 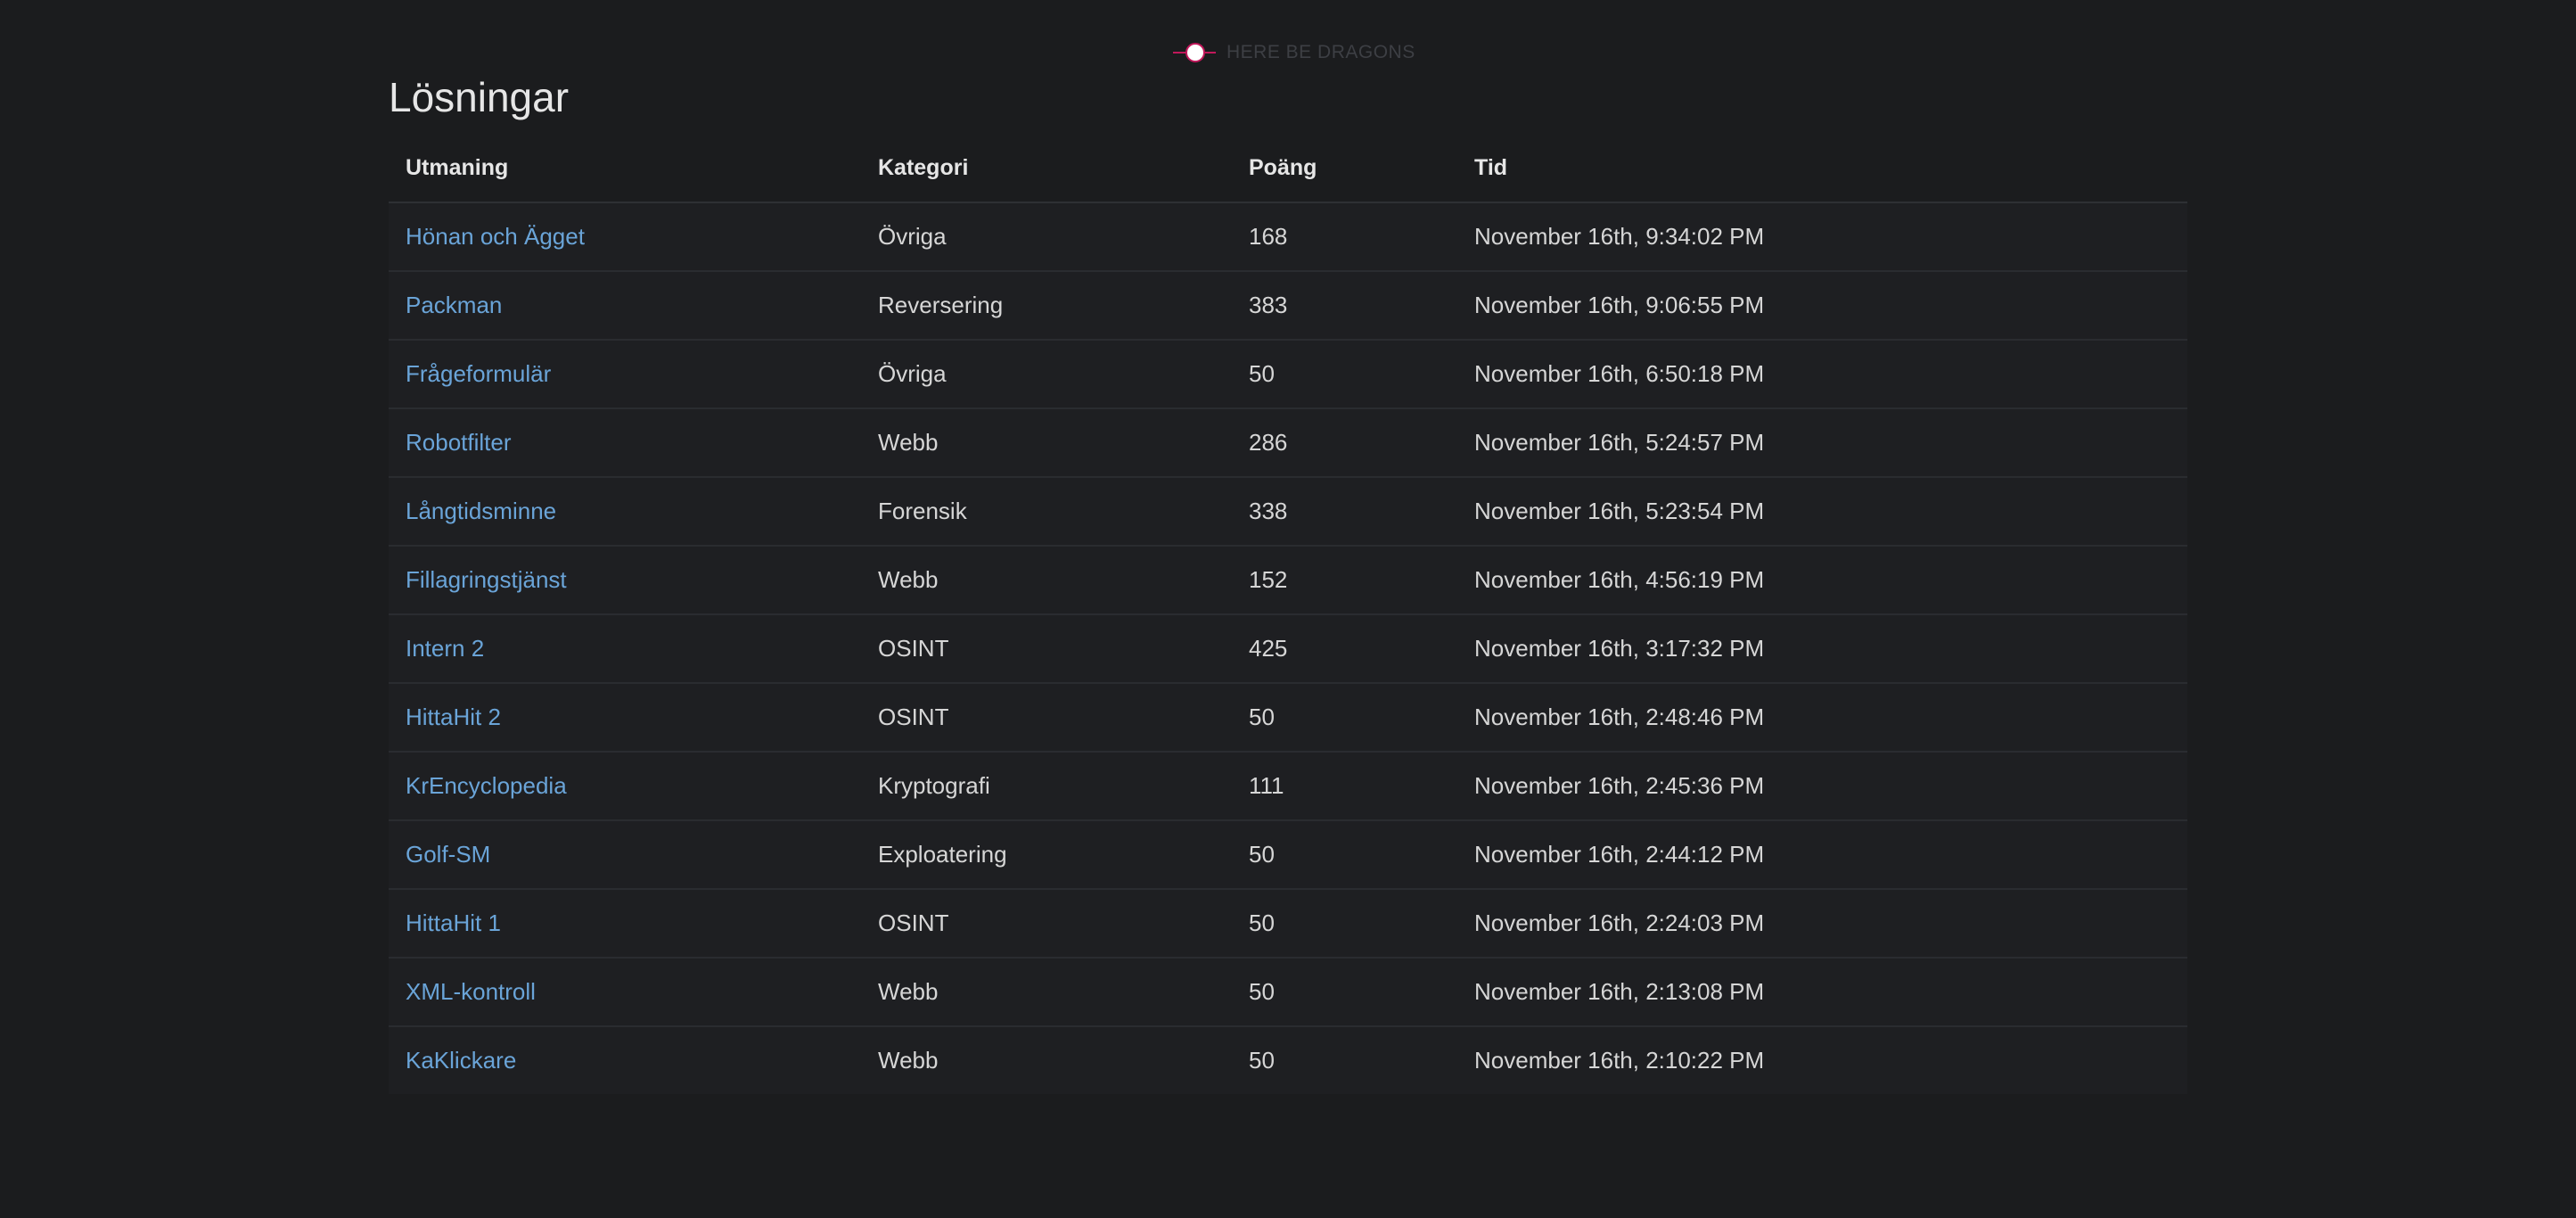 I want to click on time-cell: November 16th, 9:34:02 PM, so click(x=1822, y=237).